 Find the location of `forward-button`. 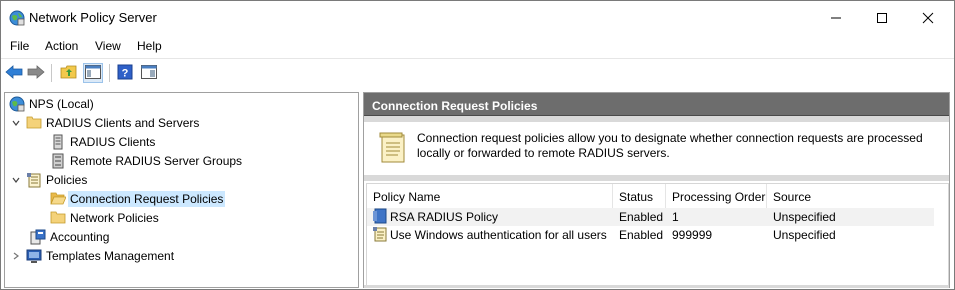

forward-button is located at coordinates (36, 73).